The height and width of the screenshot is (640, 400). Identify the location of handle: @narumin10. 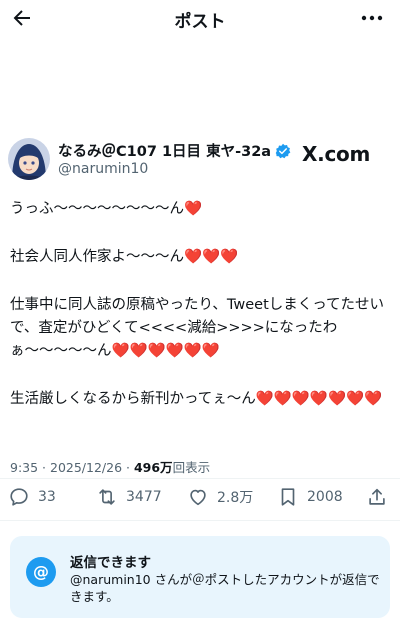
(103, 169).